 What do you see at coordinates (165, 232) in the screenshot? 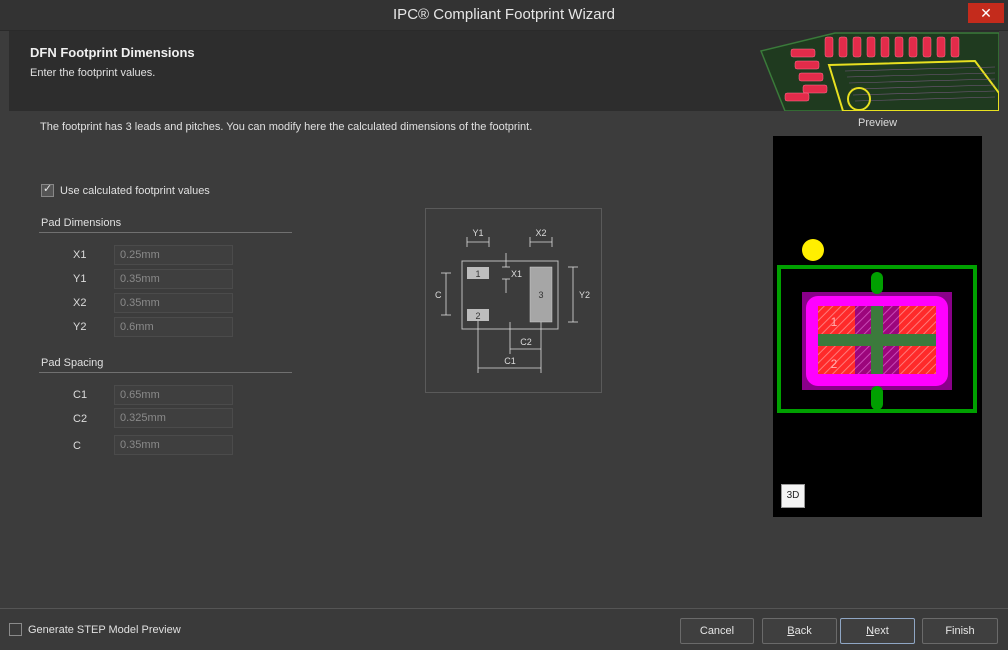
I see `pad-dimensions-divider` at bounding box center [165, 232].